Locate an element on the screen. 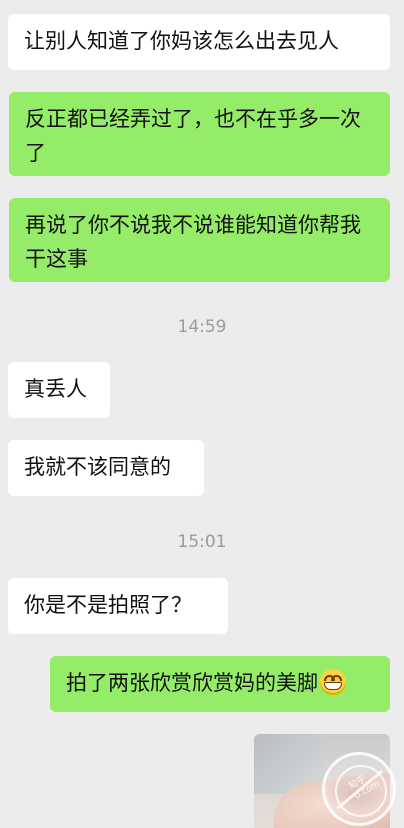  message-text: 再说了你不说我不说谁能知道你帮我干这事 is located at coordinates (193, 242).